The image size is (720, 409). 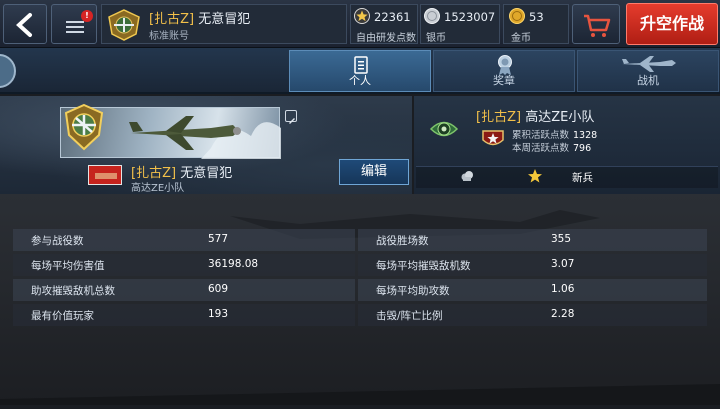 I want to click on tab-planes-label: 战机, so click(x=648, y=80).